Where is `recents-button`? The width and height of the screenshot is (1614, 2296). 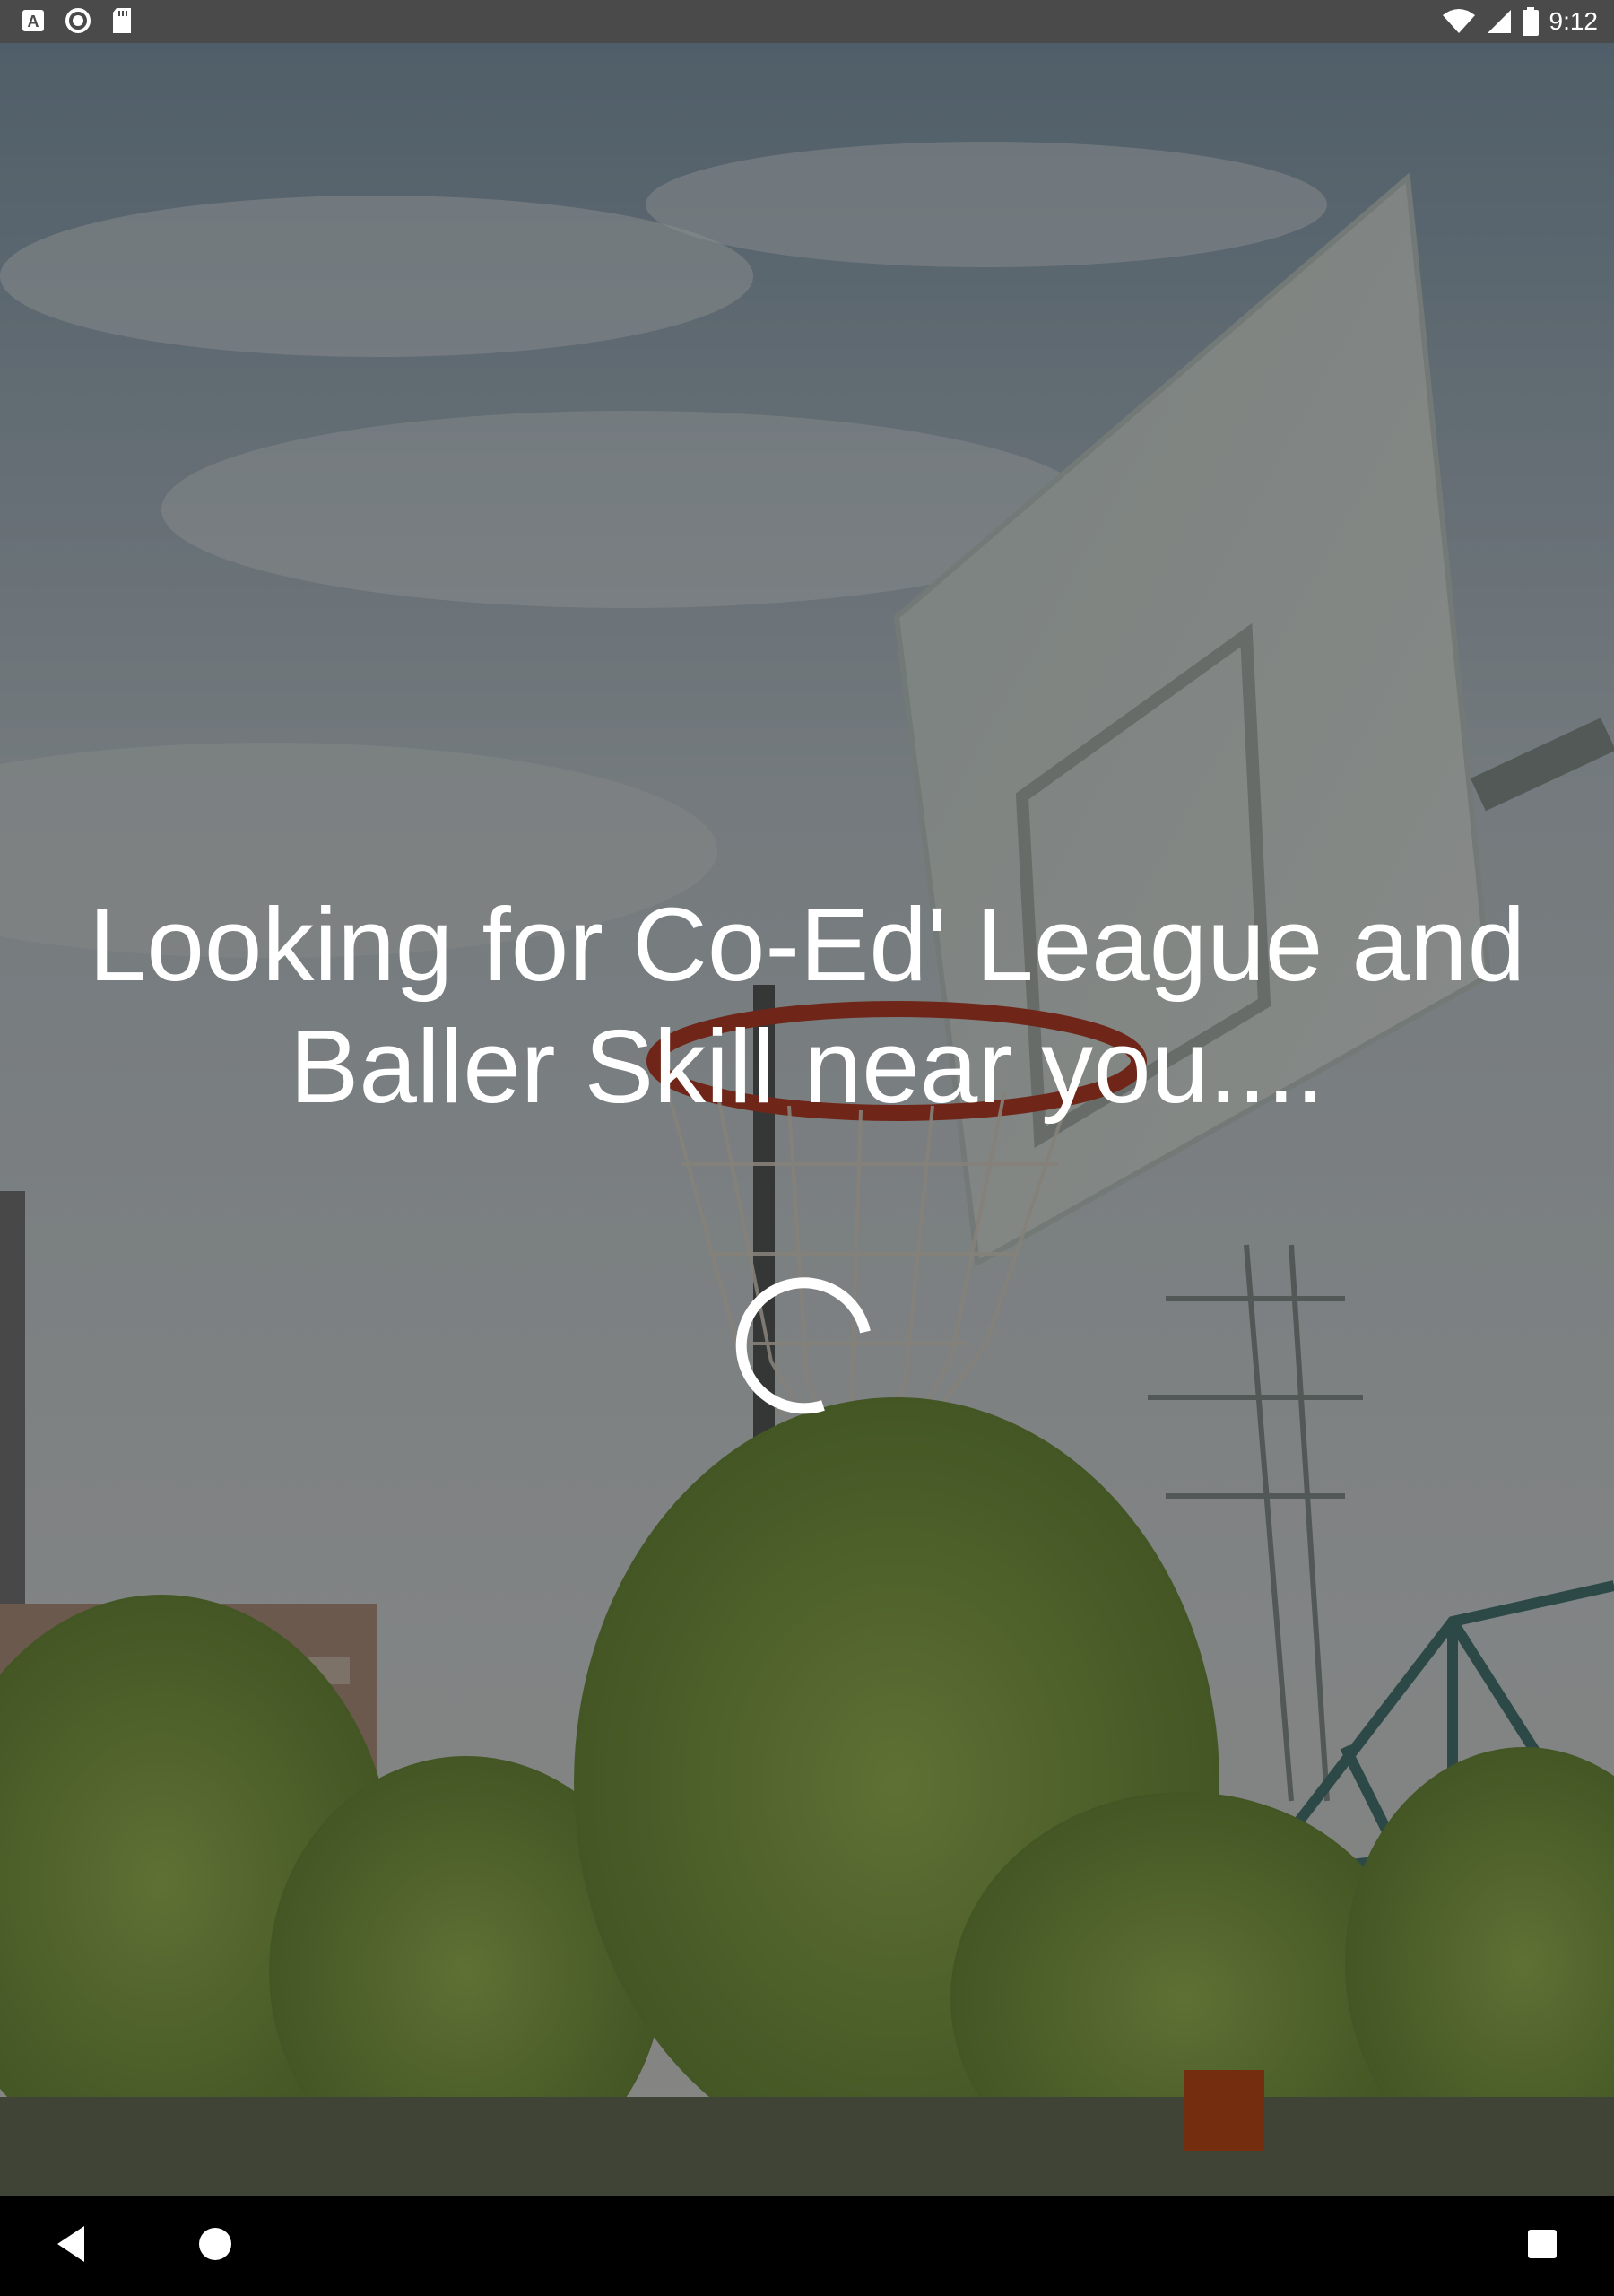 recents-button is located at coordinates (1542, 2246).